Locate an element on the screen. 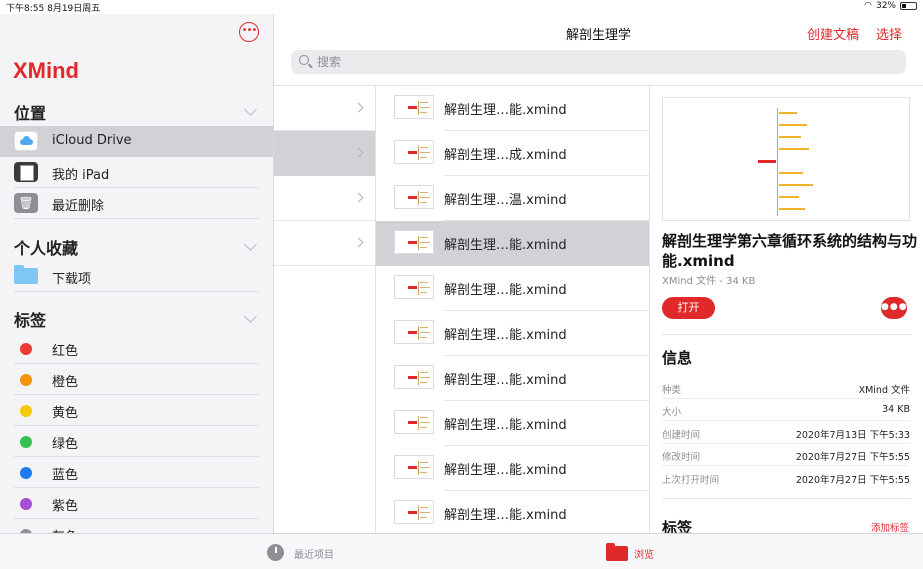 The height and width of the screenshot is (569, 923). sidebar-tag-purple: 紫色 is located at coordinates (136, 503).